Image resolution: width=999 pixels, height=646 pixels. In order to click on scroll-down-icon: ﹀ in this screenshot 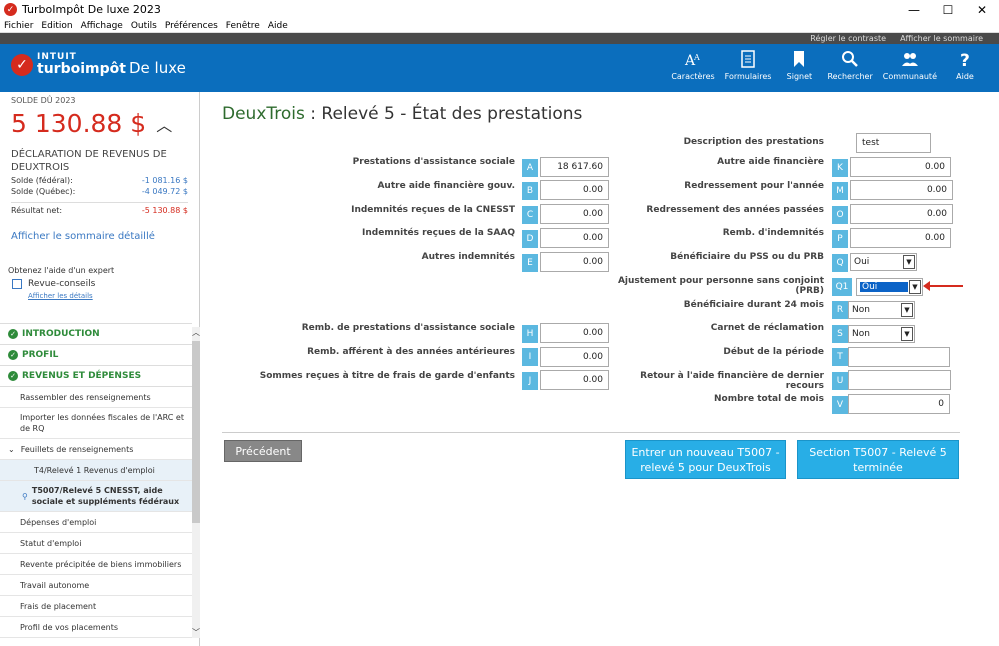, I will do `click(196, 632)`.